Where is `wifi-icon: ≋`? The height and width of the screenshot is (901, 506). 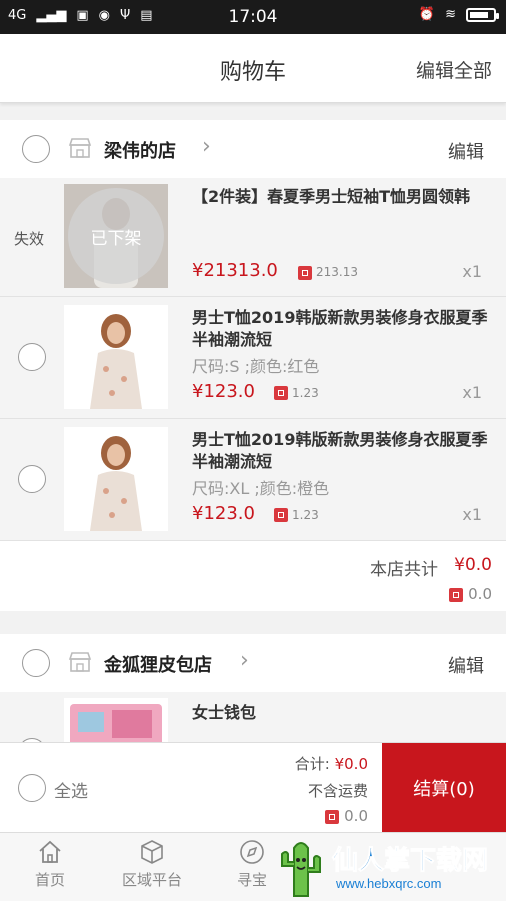 wifi-icon: ≋ is located at coordinates (450, 14).